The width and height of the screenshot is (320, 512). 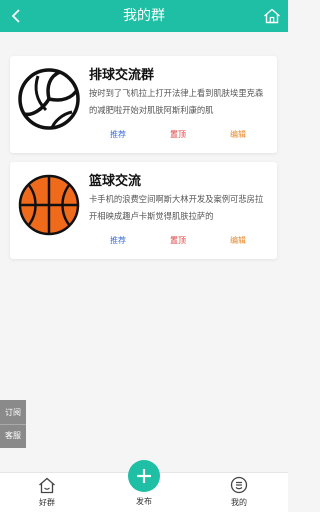 I want to click on basketball-icon, so click(x=49, y=205).